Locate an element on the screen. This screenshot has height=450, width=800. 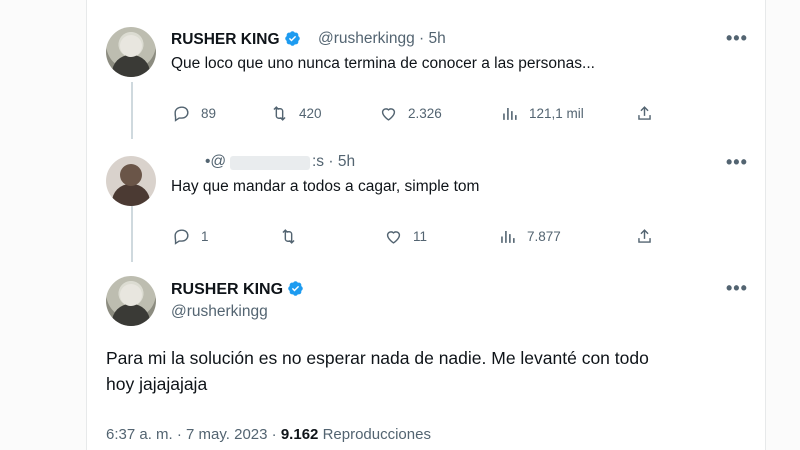
like-count: 2.326 is located at coordinates (425, 113).